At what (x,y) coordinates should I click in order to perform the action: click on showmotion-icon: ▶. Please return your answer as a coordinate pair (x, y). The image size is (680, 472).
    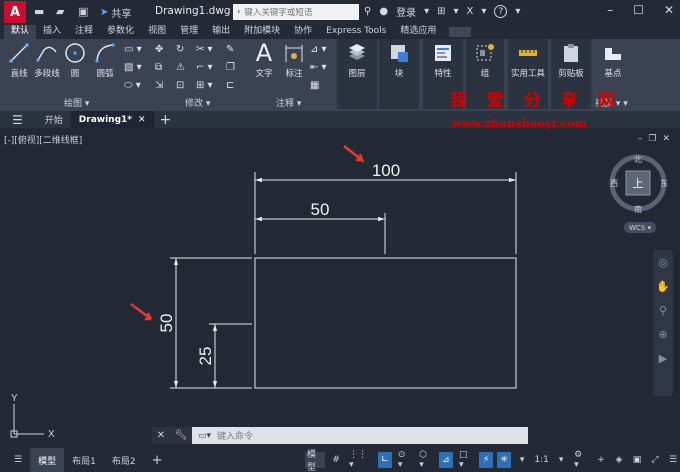
    Looking at the image, I should click on (663, 358).